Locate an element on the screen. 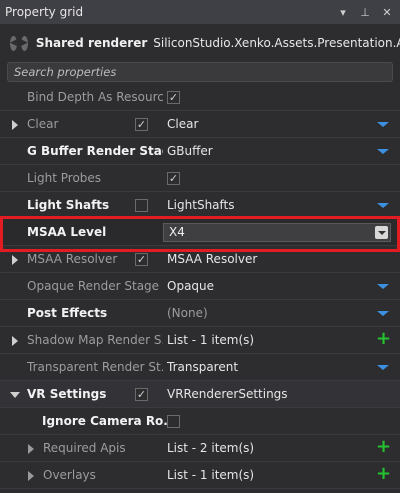  property-row: Light Probes ✓ is located at coordinates (200, 178).